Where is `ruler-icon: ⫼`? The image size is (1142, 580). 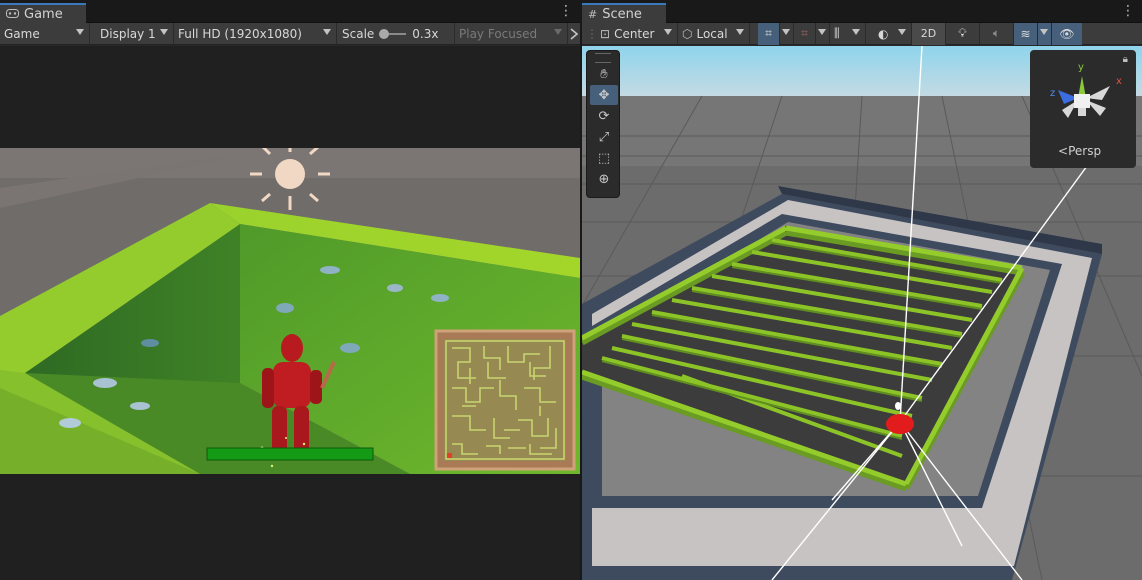
ruler-icon: ⫼ is located at coordinates (837, 33).